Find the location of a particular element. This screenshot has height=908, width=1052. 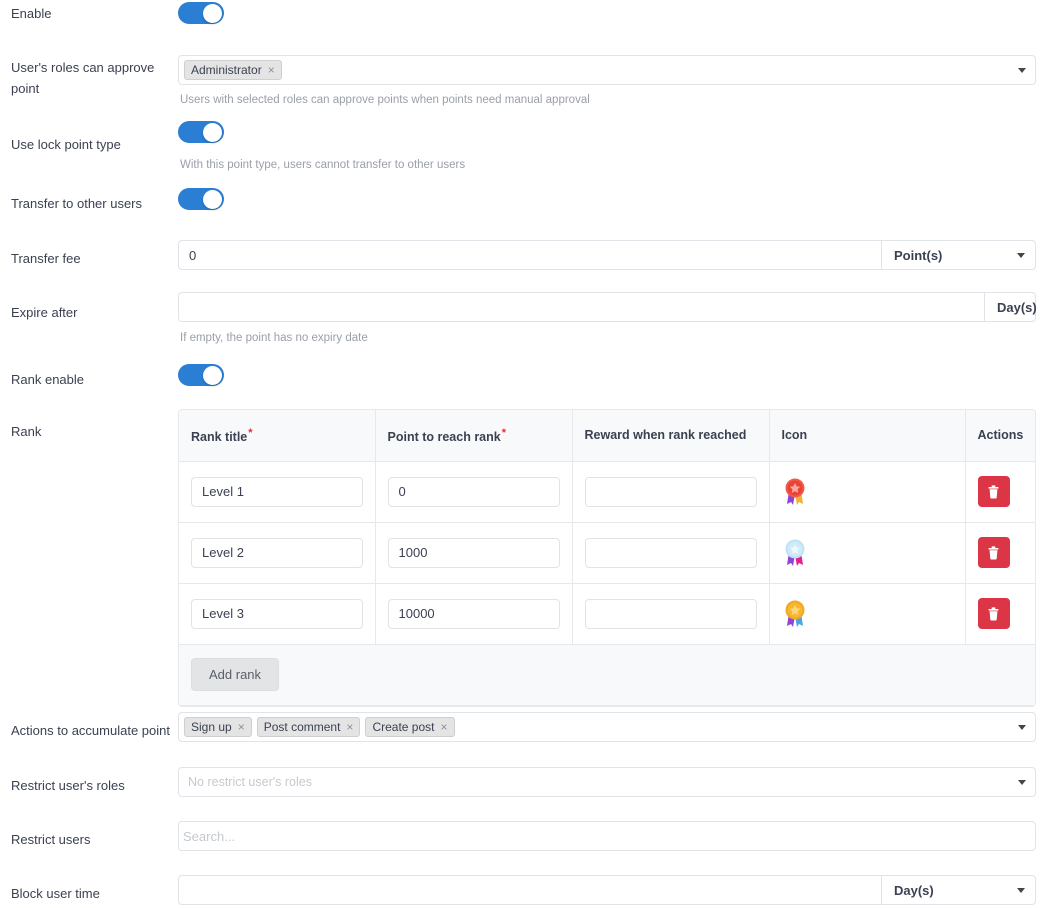

column-header-rank-title: Rank title* is located at coordinates (277, 436).